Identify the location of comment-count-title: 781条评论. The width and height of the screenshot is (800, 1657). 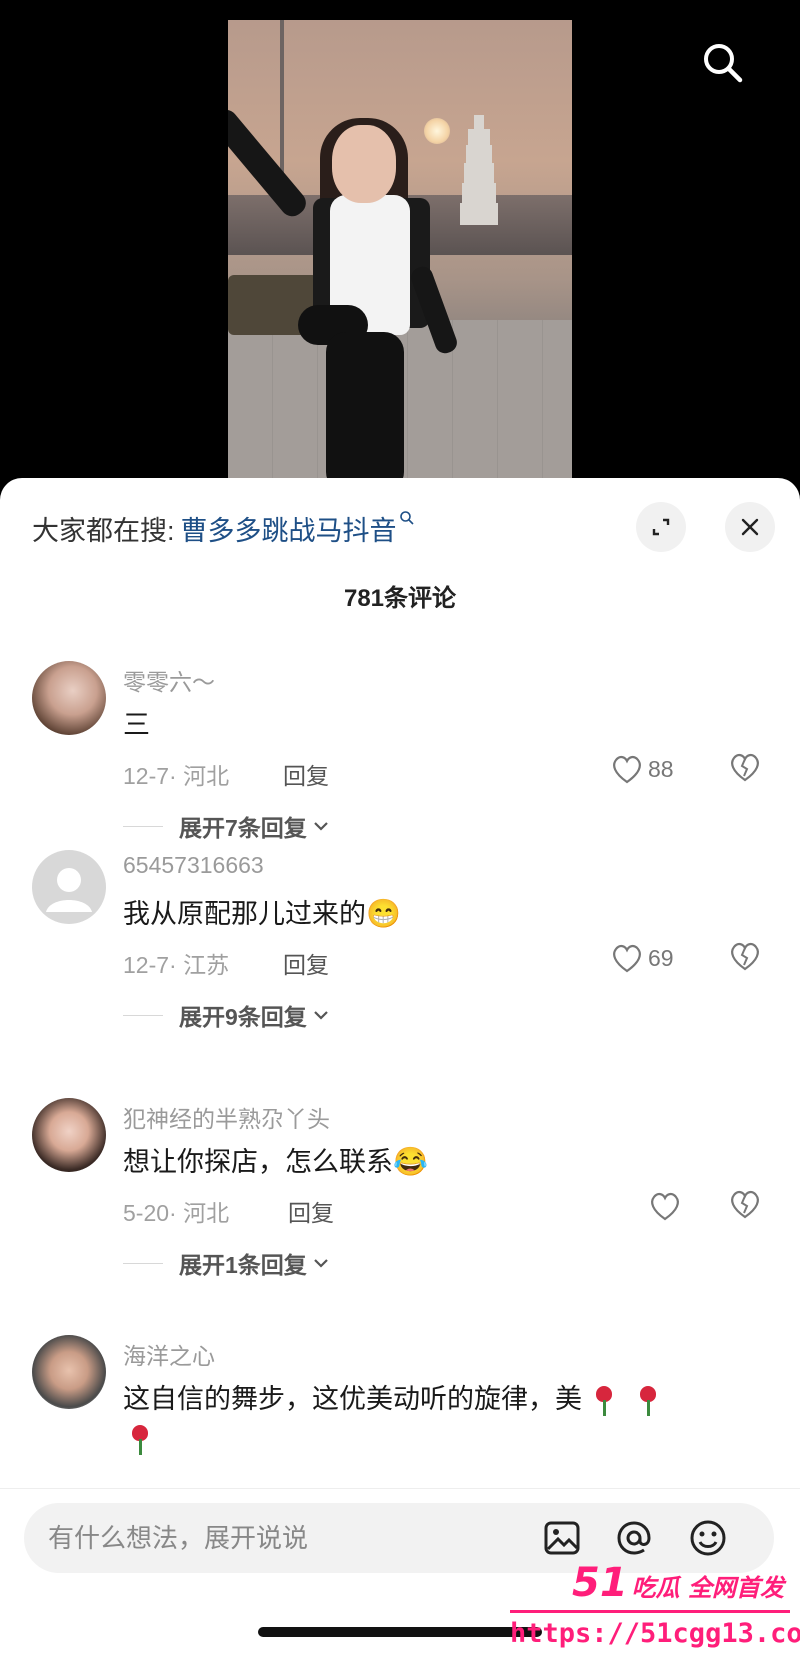
(400, 598).